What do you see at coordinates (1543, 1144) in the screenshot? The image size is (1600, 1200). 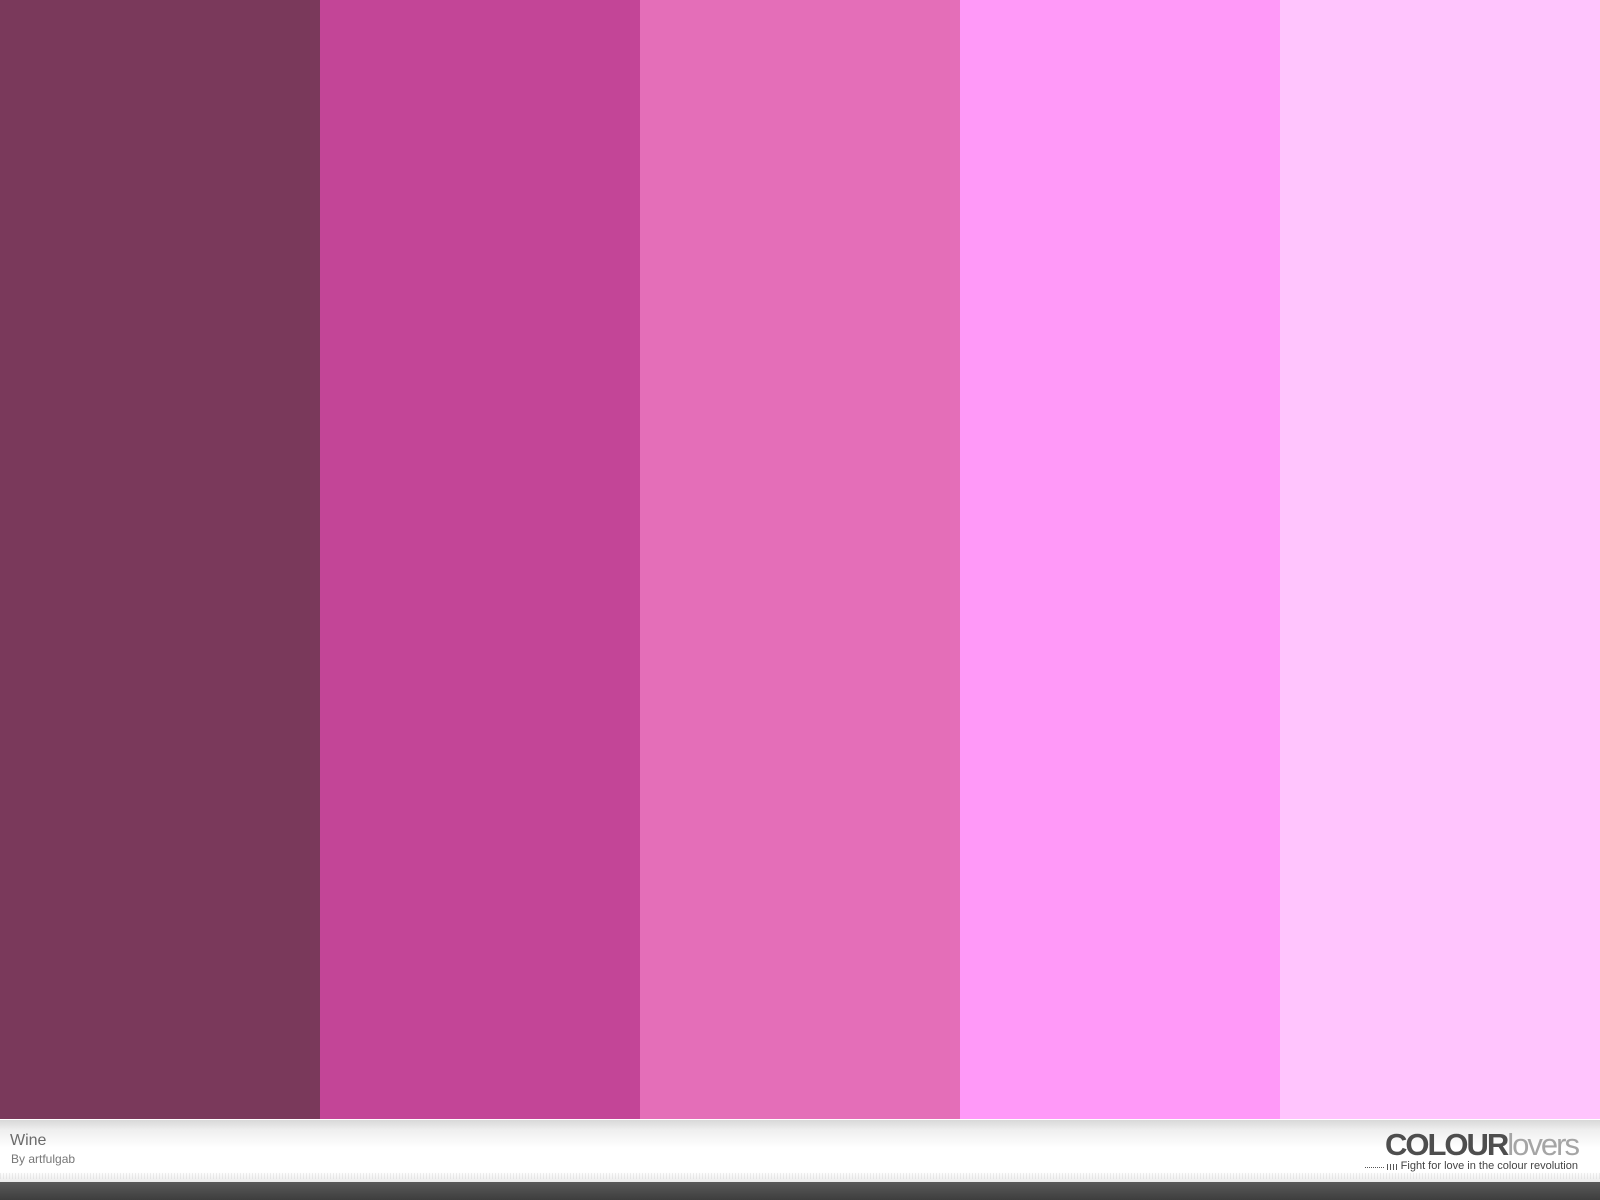 I see `logo-lovers-text: lovers` at bounding box center [1543, 1144].